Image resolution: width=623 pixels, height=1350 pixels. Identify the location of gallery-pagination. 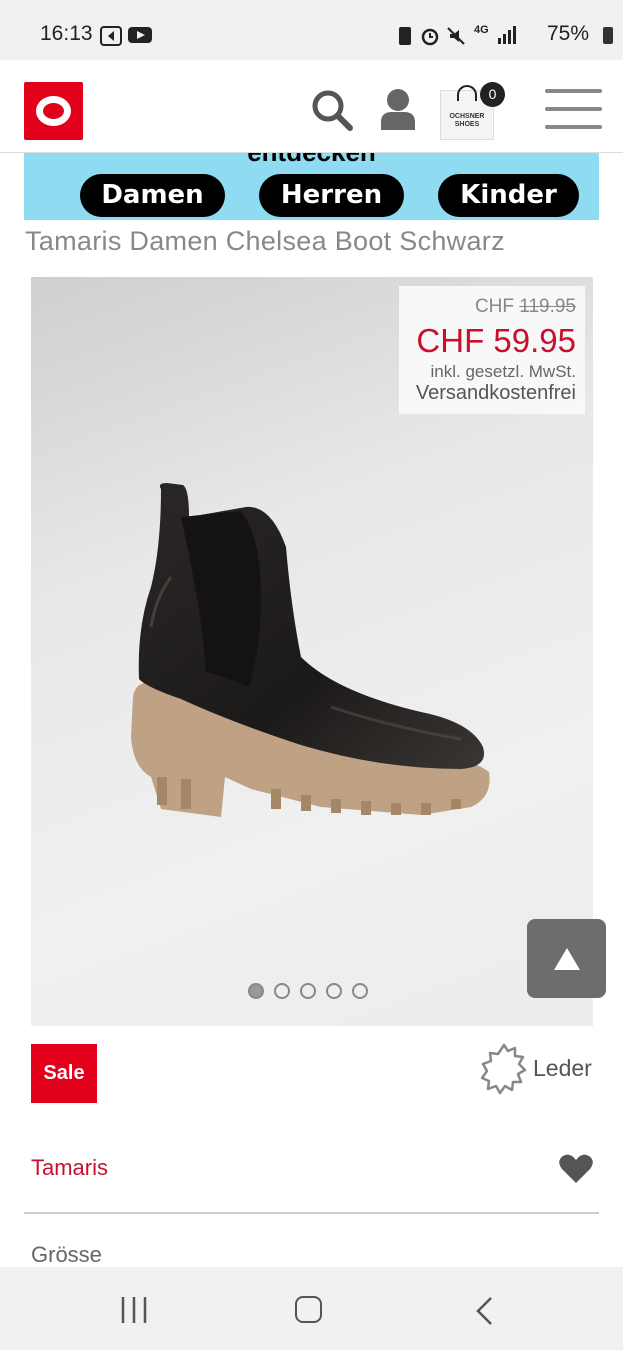
(313, 993).